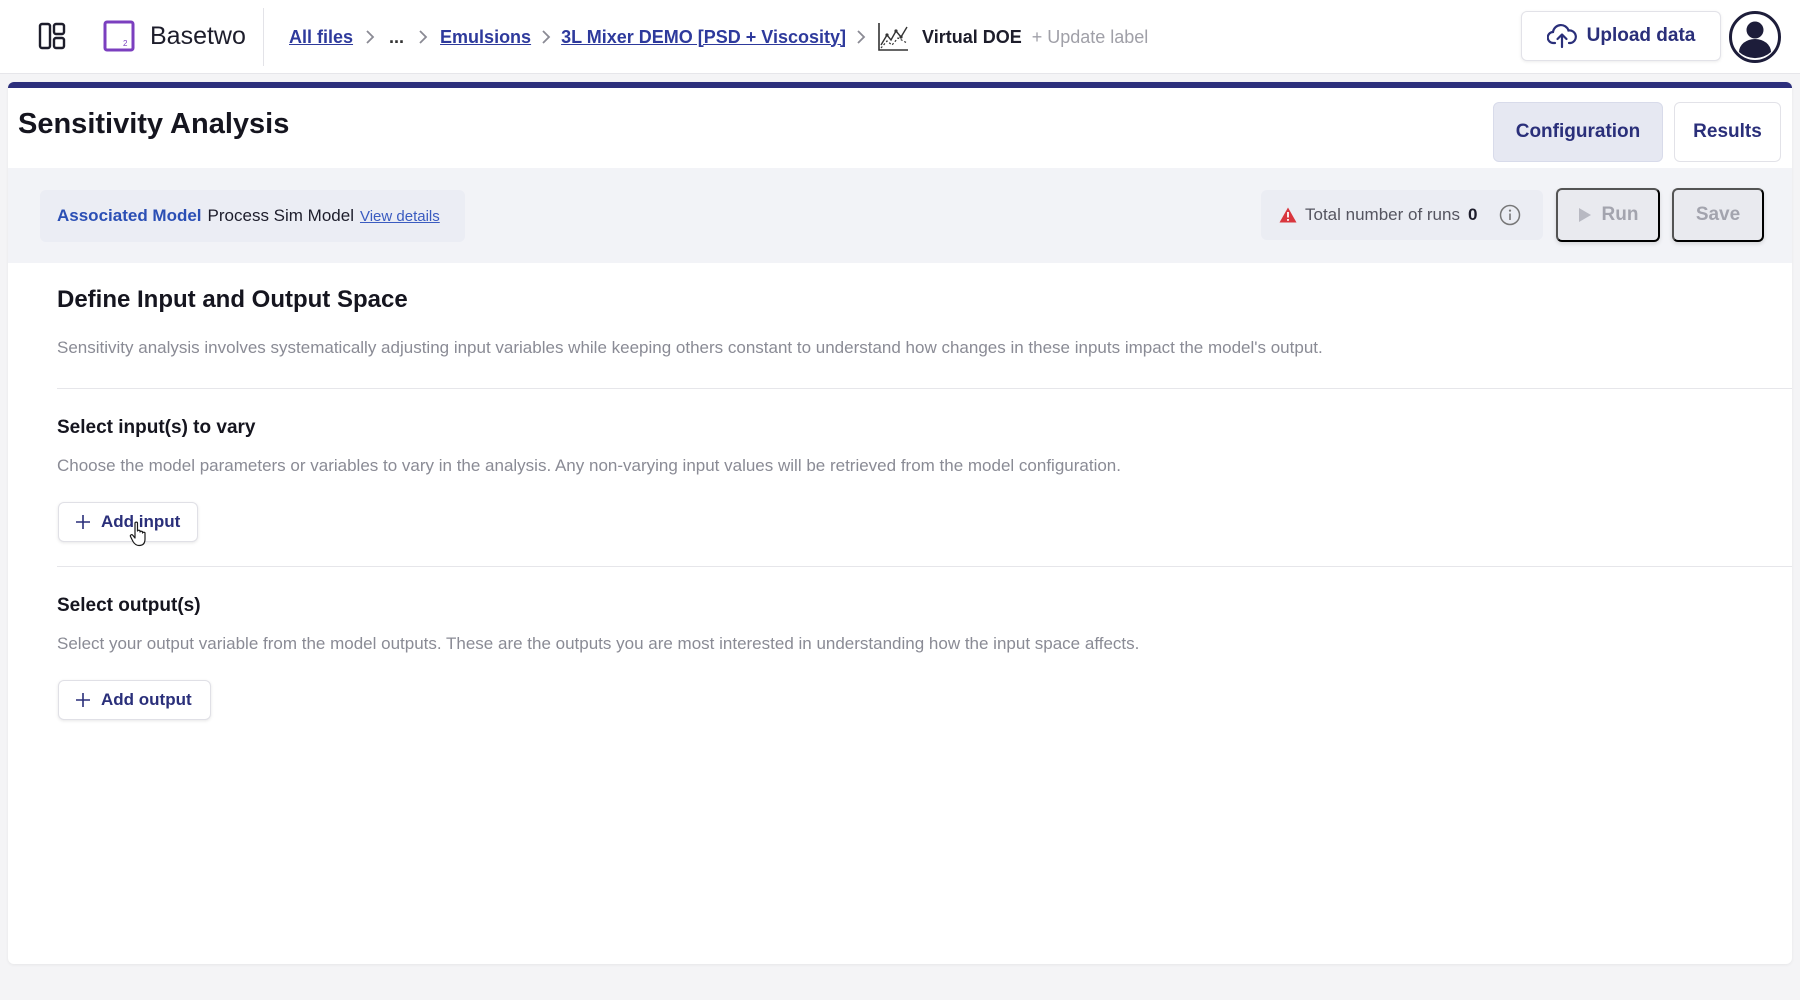 Image resolution: width=1800 pixels, height=1000 pixels. What do you see at coordinates (232, 299) in the screenshot?
I see `define-space-title: Define Input and Output Space` at bounding box center [232, 299].